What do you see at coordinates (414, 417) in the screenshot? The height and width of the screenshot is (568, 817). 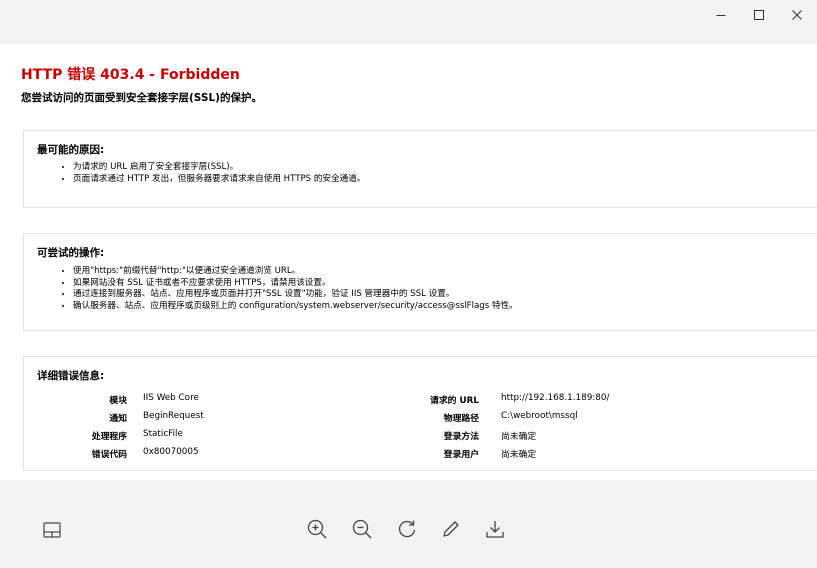 I see `table-row: 通知 BeginRequest 物理路径 C:\webroot\mssql` at bounding box center [414, 417].